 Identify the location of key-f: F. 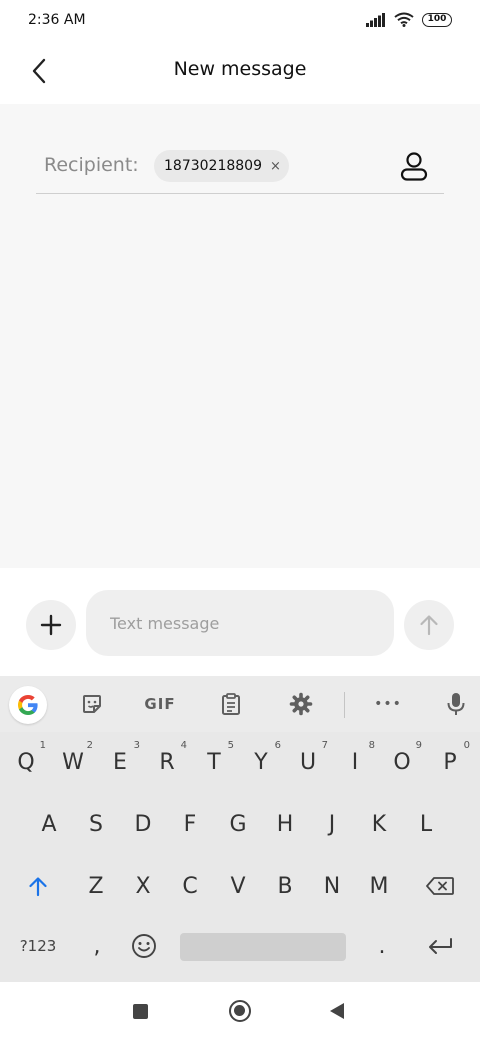
(190, 824).